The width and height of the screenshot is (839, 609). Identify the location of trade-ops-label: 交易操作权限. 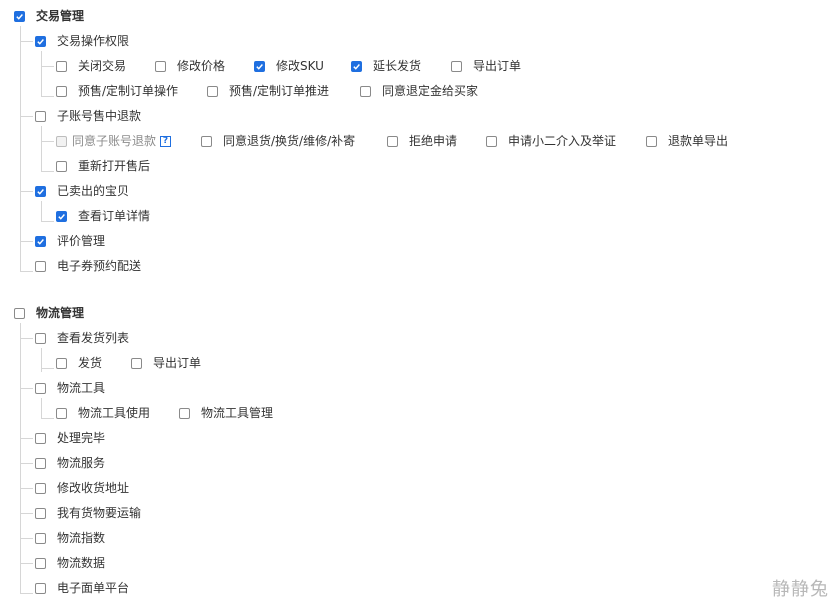
(93, 41).